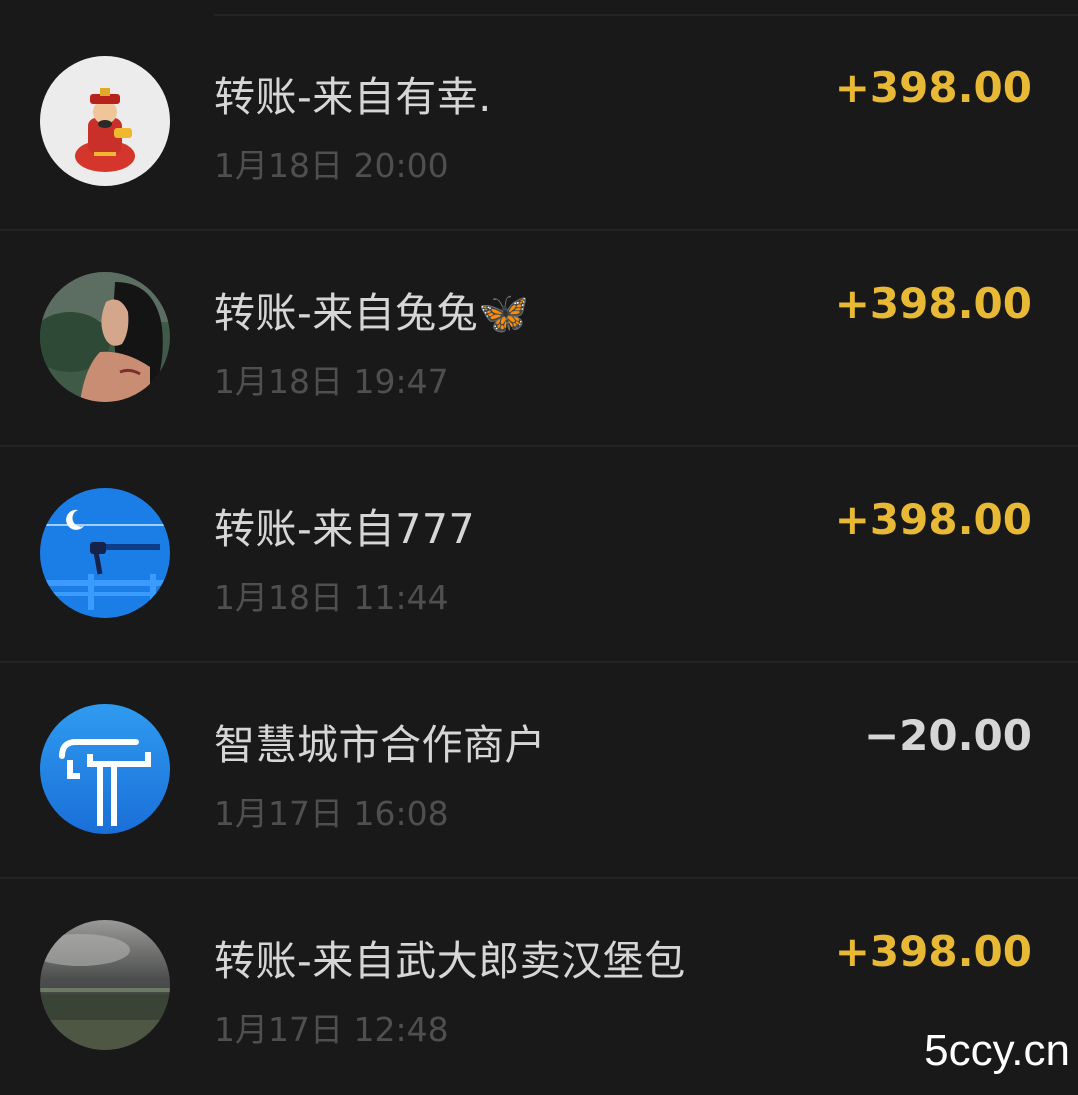 The image size is (1078, 1095). Describe the element at coordinates (345, 529) in the screenshot. I see `transaction-title: 转账-来自777` at that location.